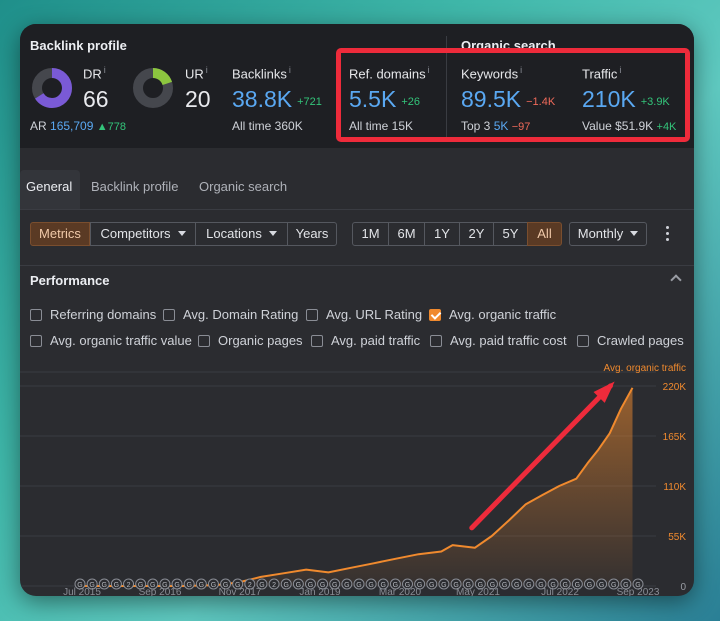 The width and height of the screenshot is (720, 621). Describe the element at coordinates (406, 234) in the screenshot. I see `range-6m-button: 6M` at that location.